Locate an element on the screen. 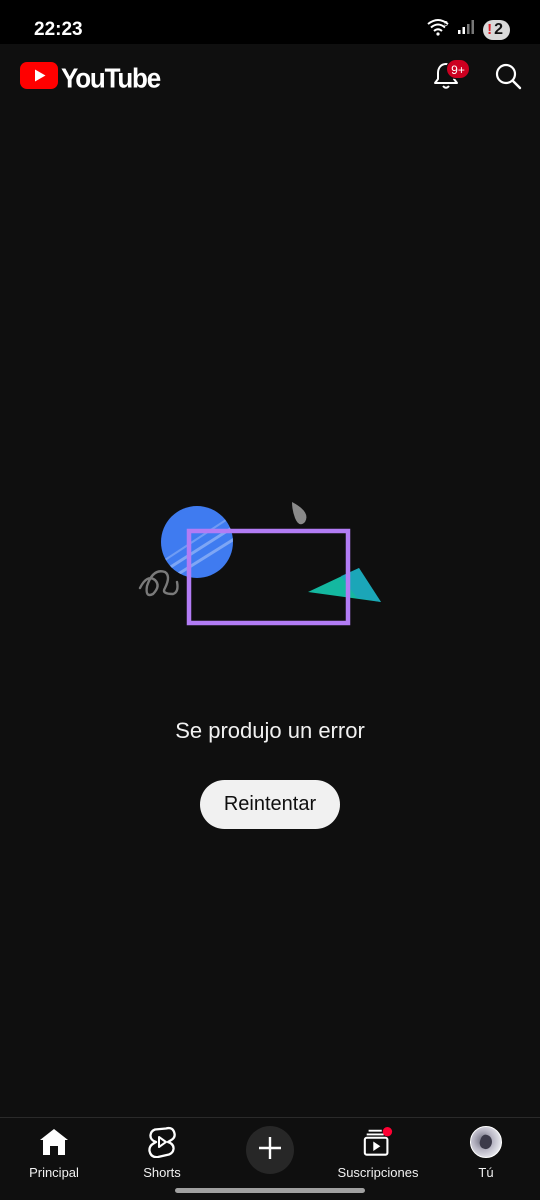 The image size is (540, 1200). svg-text: 5 is located at coordinates (446, 24).